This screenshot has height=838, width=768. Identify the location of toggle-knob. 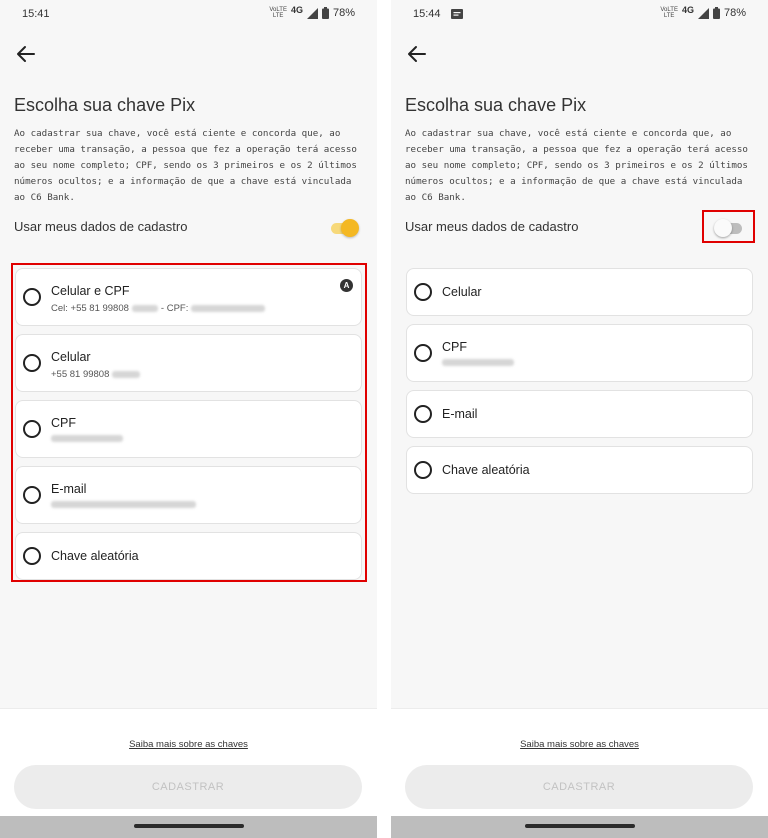
(350, 228).